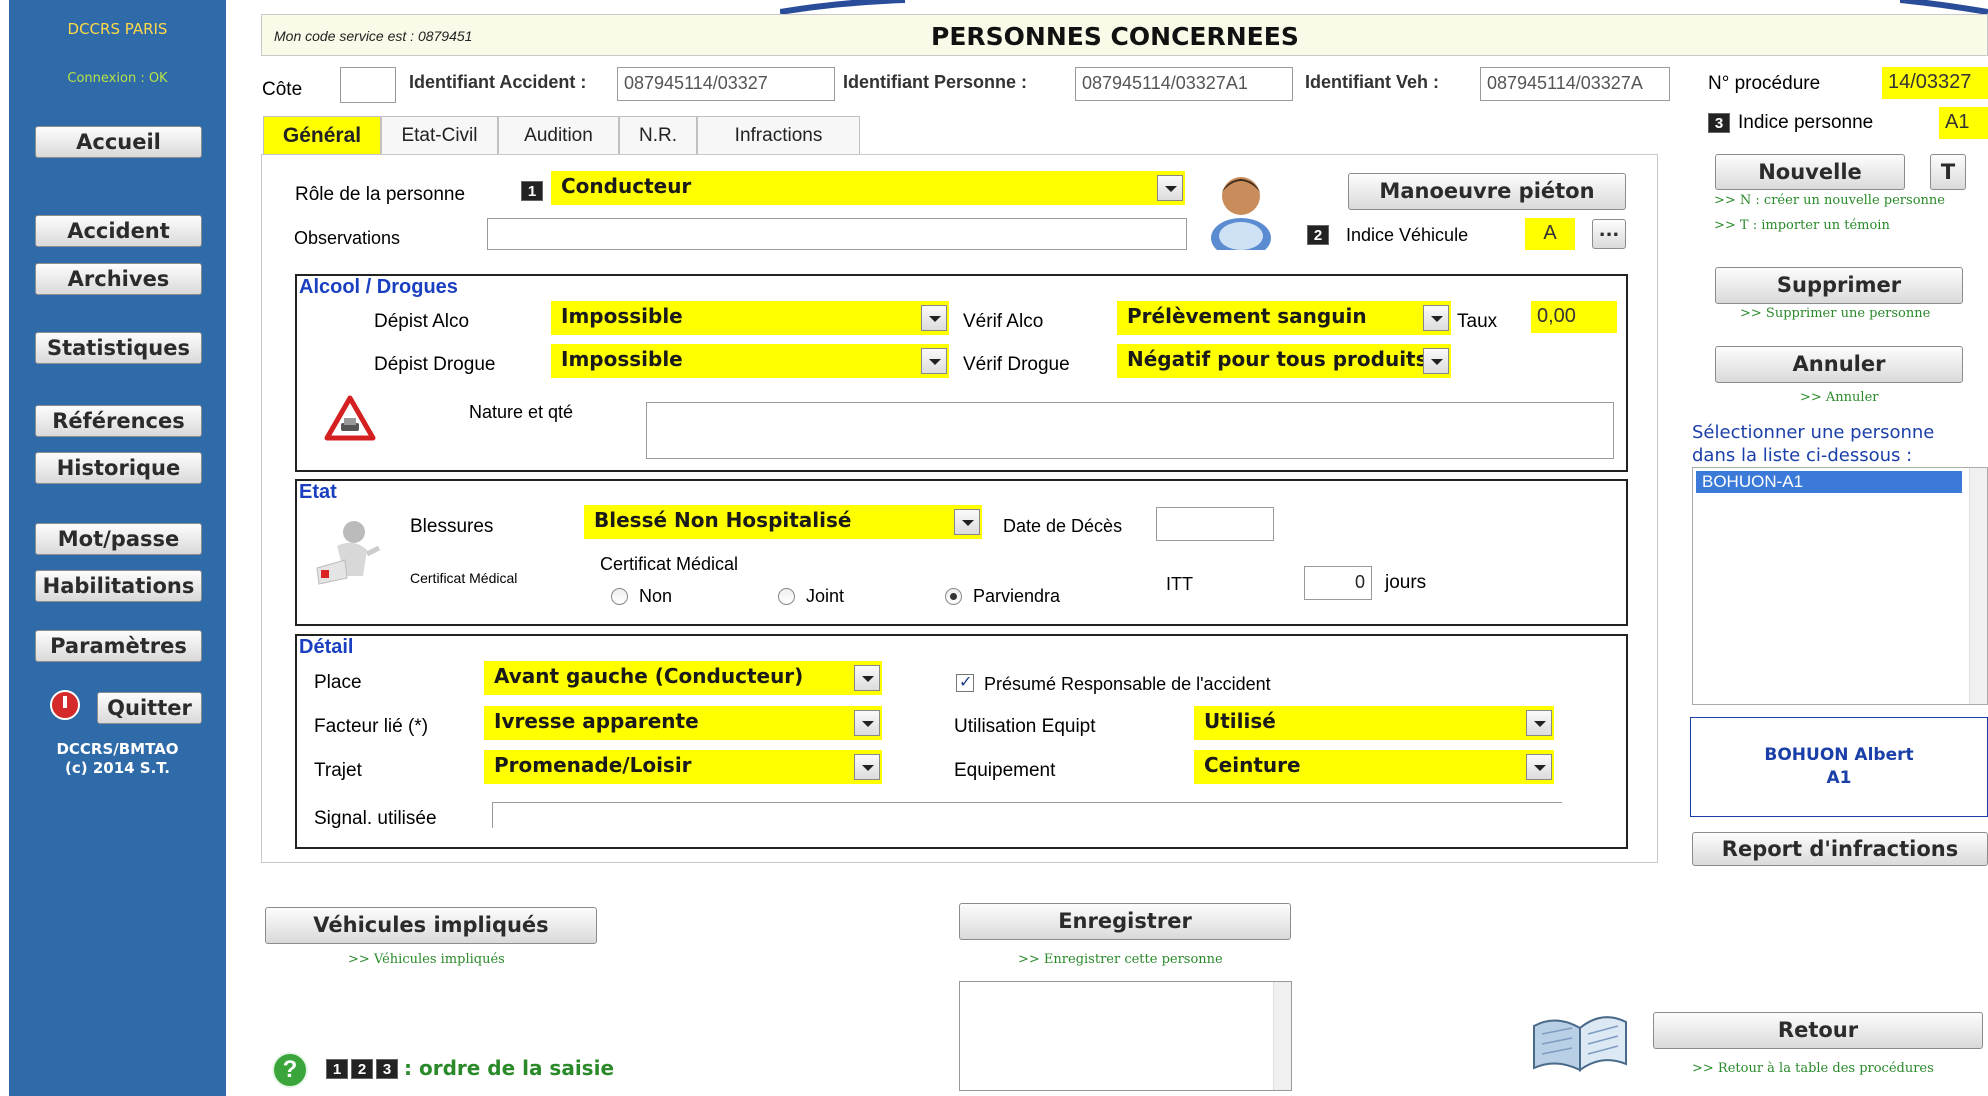 The image size is (1988, 1096). What do you see at coordinates (378, 287) in the screenshot?
I see `alcool-title: Alcool / Drogues` at bounding box center [378, 287].